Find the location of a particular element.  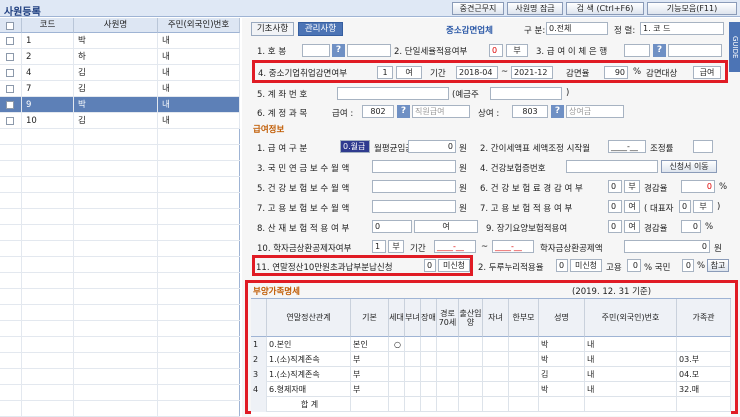

student-loan-input: 1 is located at coordinates (379, 246).